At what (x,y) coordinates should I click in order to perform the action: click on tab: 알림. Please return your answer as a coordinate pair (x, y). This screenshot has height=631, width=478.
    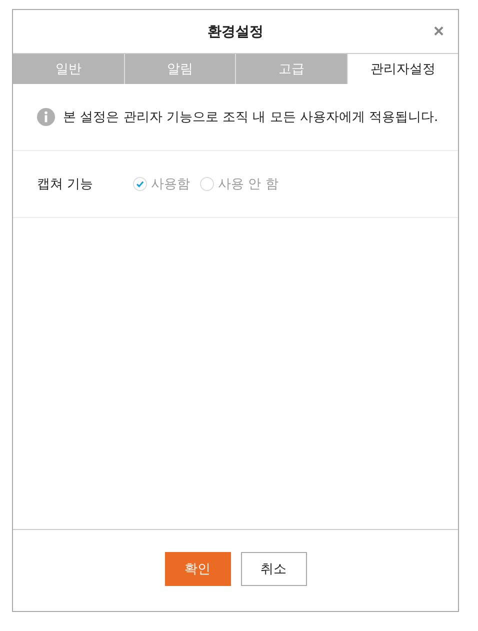
    Looking at the image, I should click on (180, 69).